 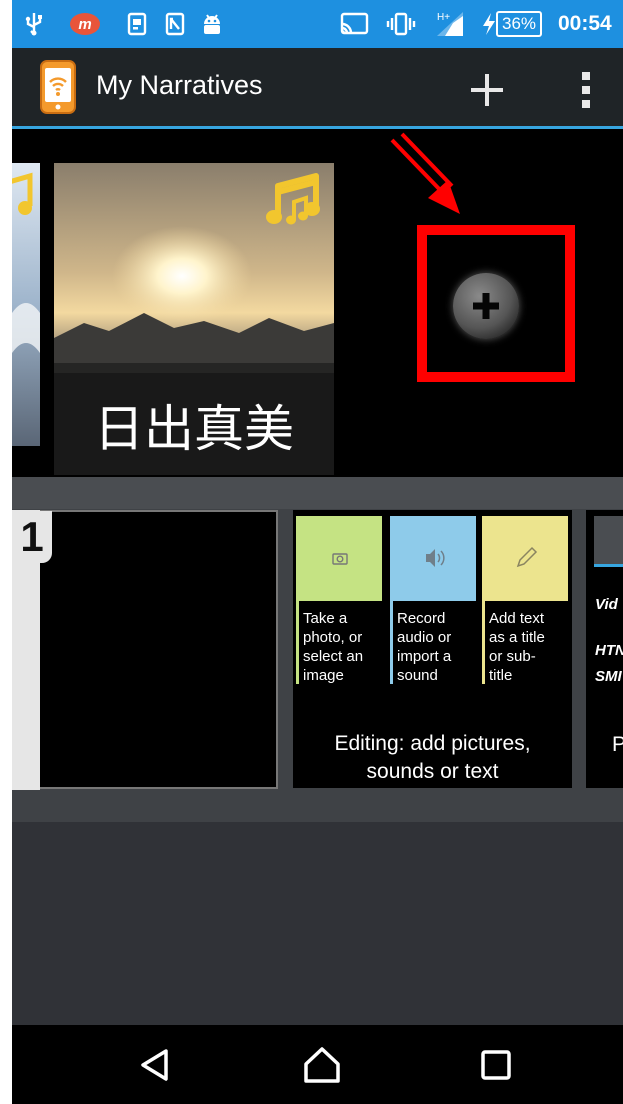 I want to click on welcome-line: Welcome to, so click(x=145, y=585).